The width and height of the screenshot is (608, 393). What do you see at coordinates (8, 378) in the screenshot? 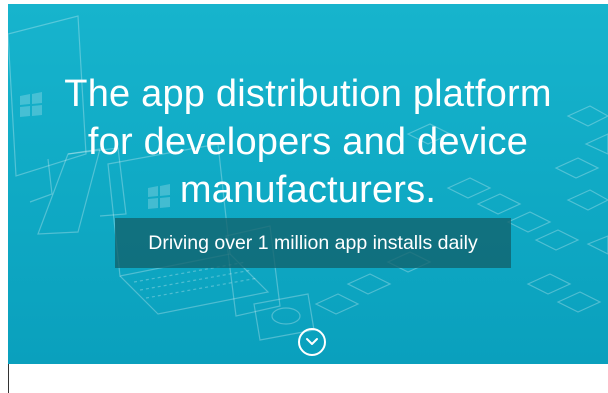
I see `page-edge-divider` at bounding box center [8, 378].